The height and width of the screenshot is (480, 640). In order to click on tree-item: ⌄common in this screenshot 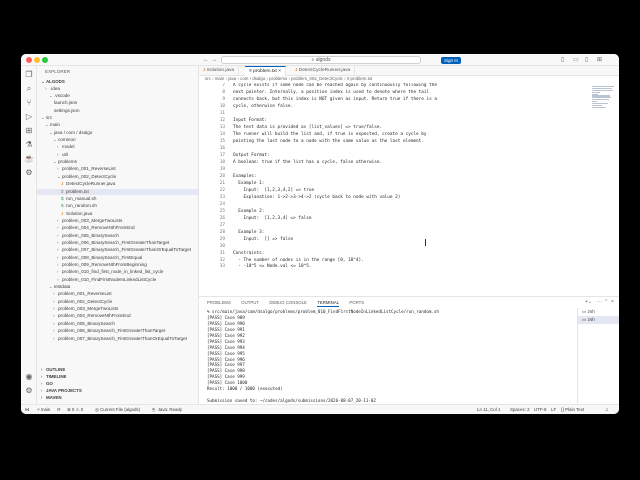, I will do `click(117, 140)`.